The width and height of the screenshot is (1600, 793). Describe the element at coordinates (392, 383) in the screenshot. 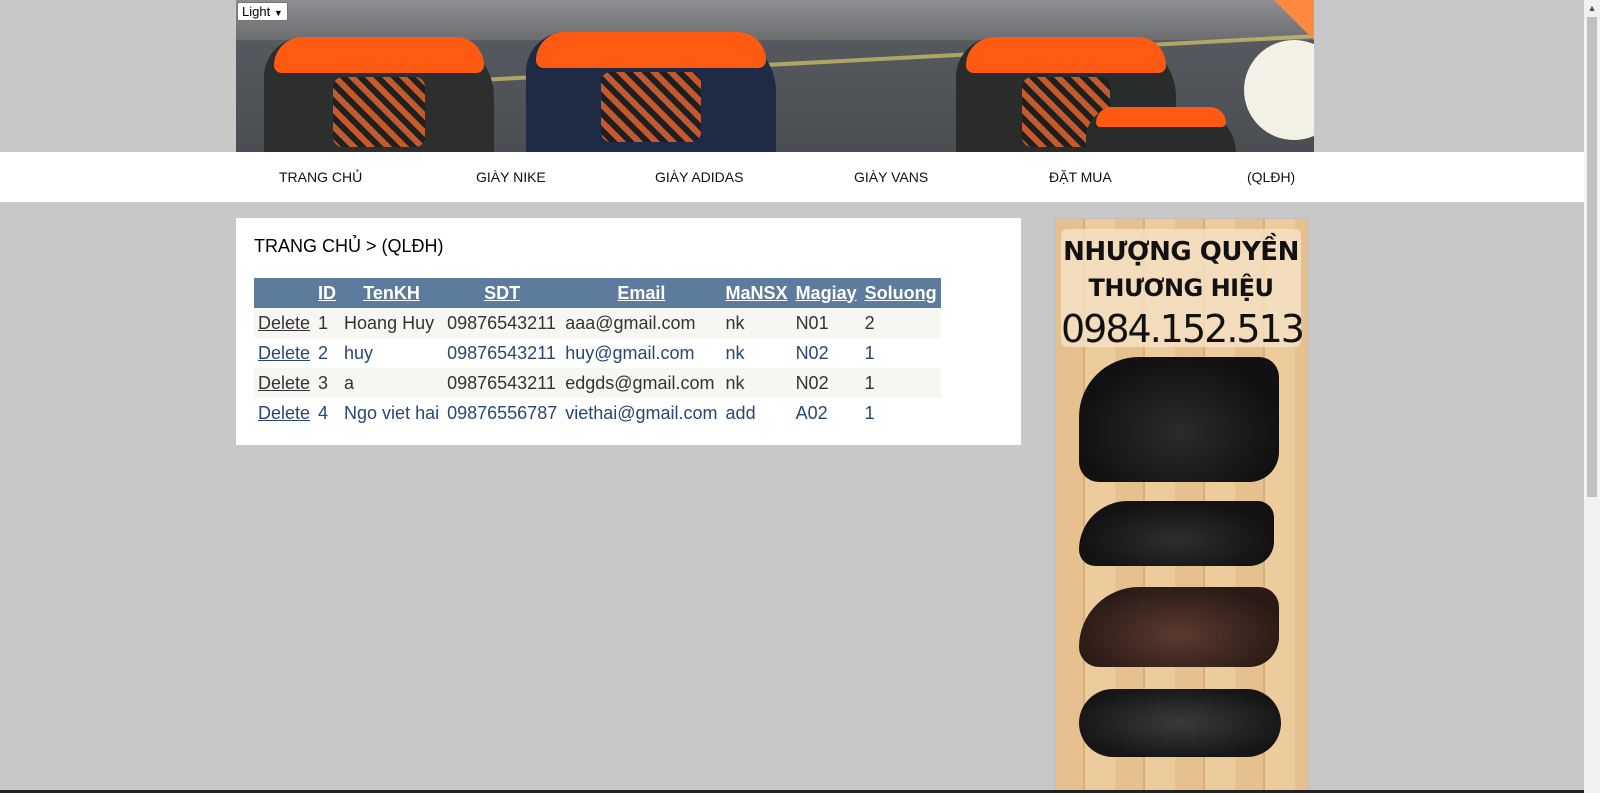

I see `cell-tenkh: a` at that location.